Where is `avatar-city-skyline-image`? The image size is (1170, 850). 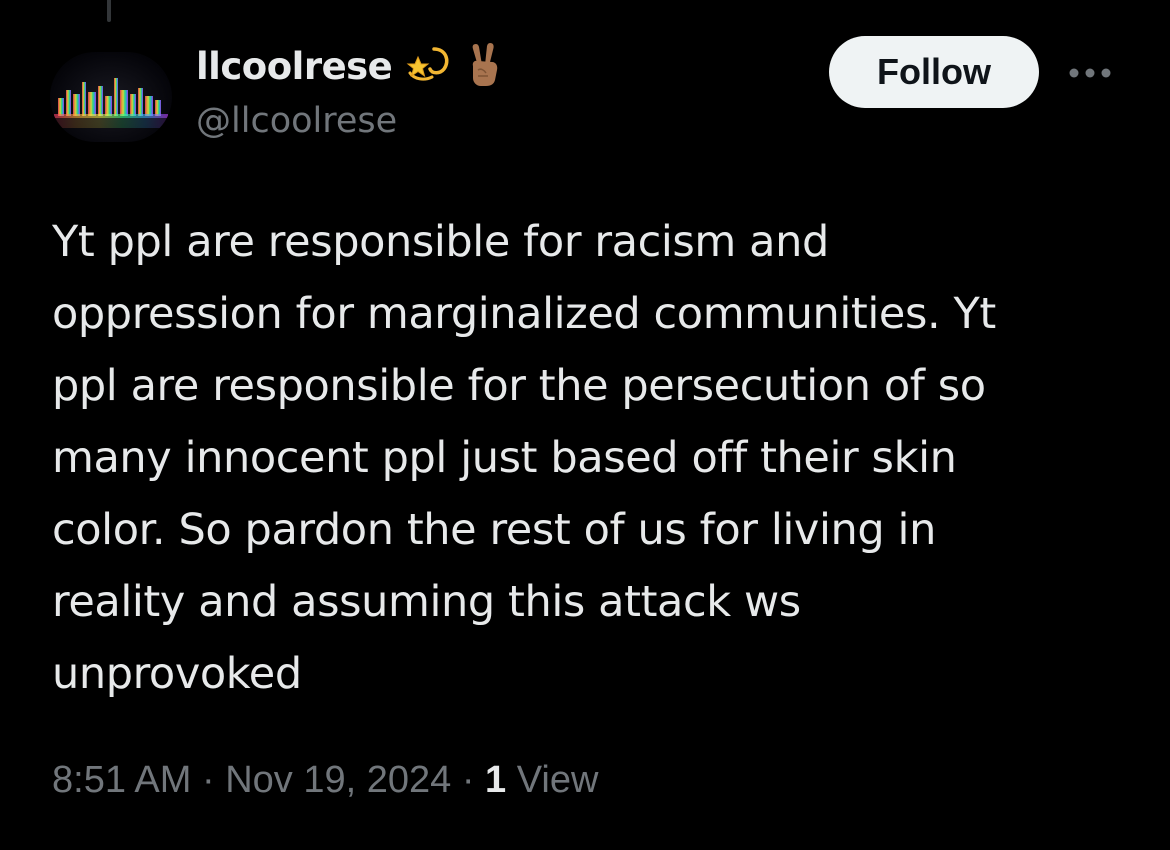 avatar-city-skyline-image is located at coordinates (111, 103).